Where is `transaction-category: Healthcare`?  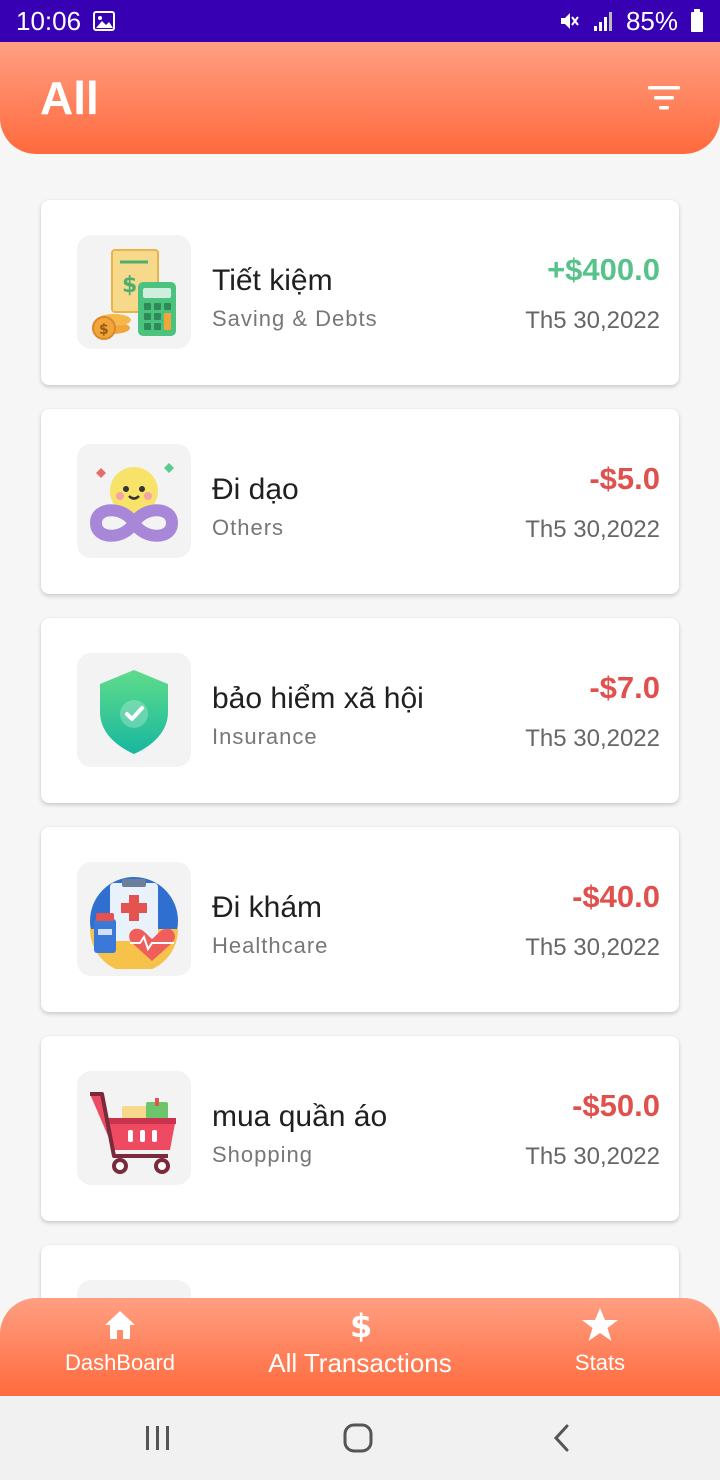 transaction-category: Healthcare is located at coordinates (270, 945).